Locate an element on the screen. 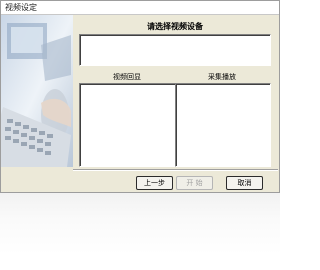  video-device-list is located at coordinates (175, 50).